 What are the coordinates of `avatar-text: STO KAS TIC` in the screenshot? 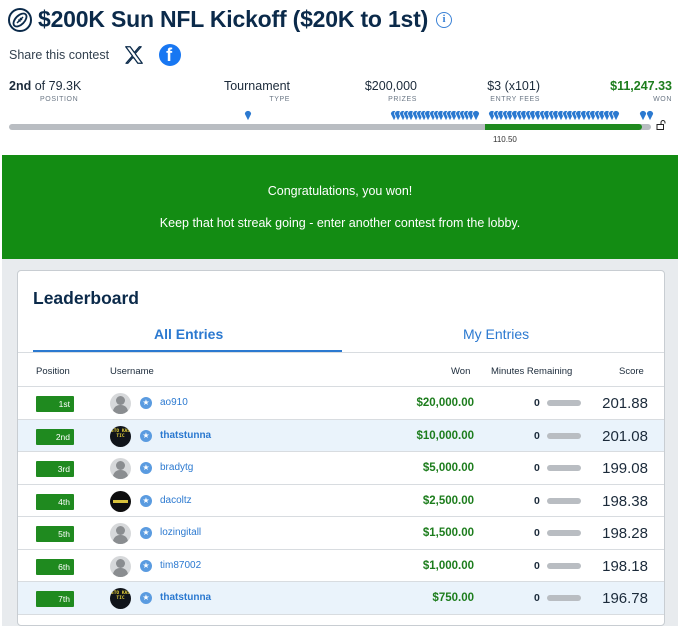 It's located at (120, 596).